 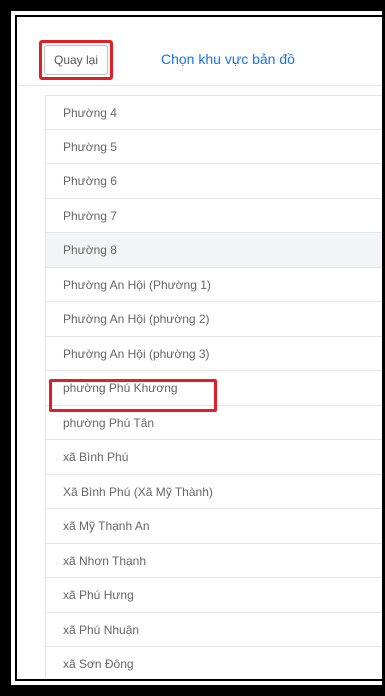 I want to click on list-item: Xã Bình Phú (Xã Mỹ Thành), so click(x=213, y=491).